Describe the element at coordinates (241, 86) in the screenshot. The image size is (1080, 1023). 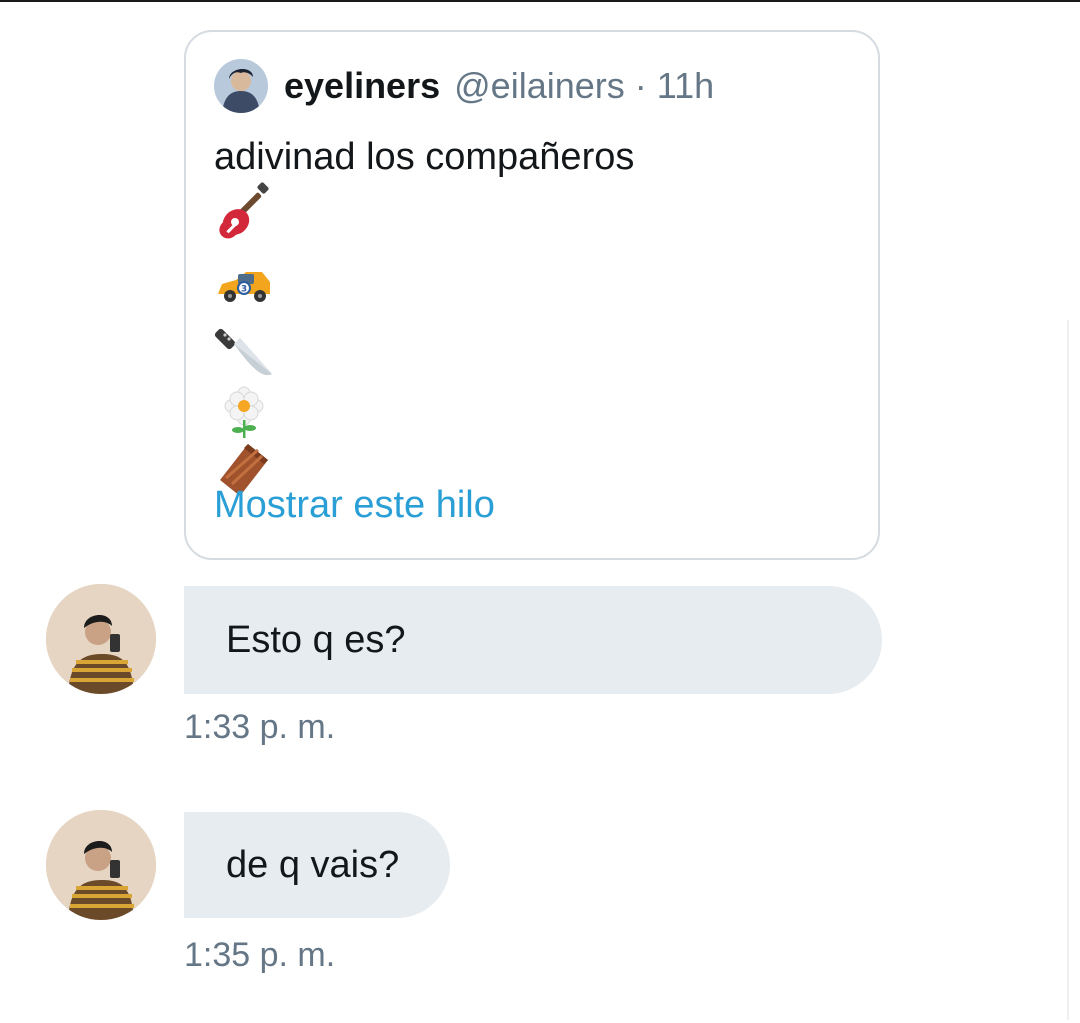
I see `tweet-author-avatar` at that location.